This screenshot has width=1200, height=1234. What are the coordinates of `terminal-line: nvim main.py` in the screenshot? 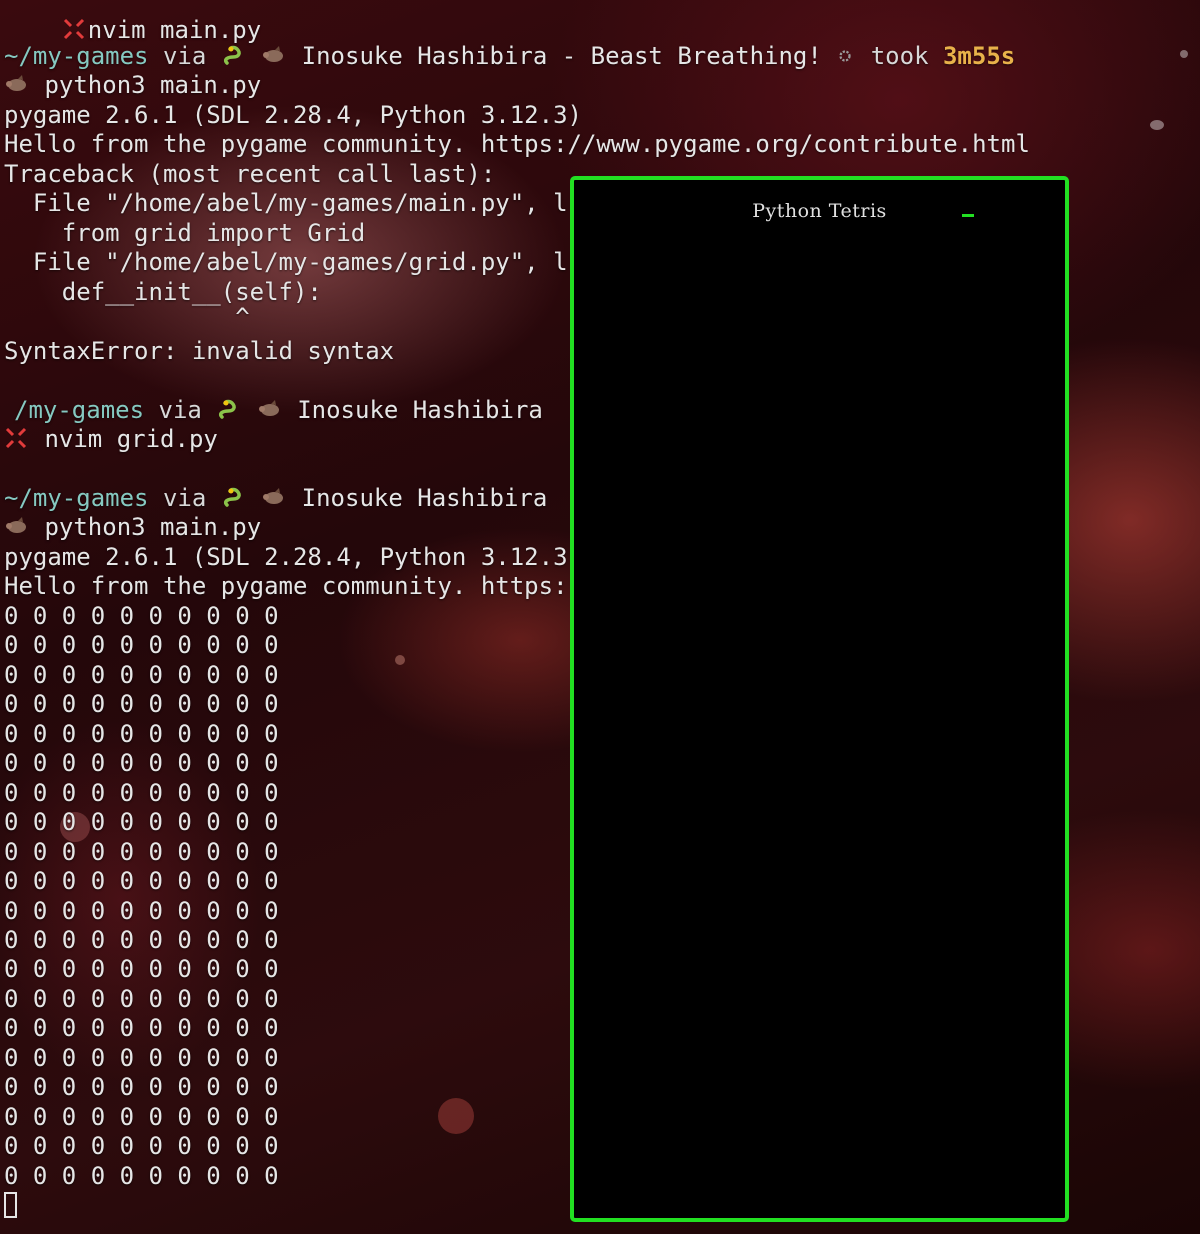 It's located at (132, 22).